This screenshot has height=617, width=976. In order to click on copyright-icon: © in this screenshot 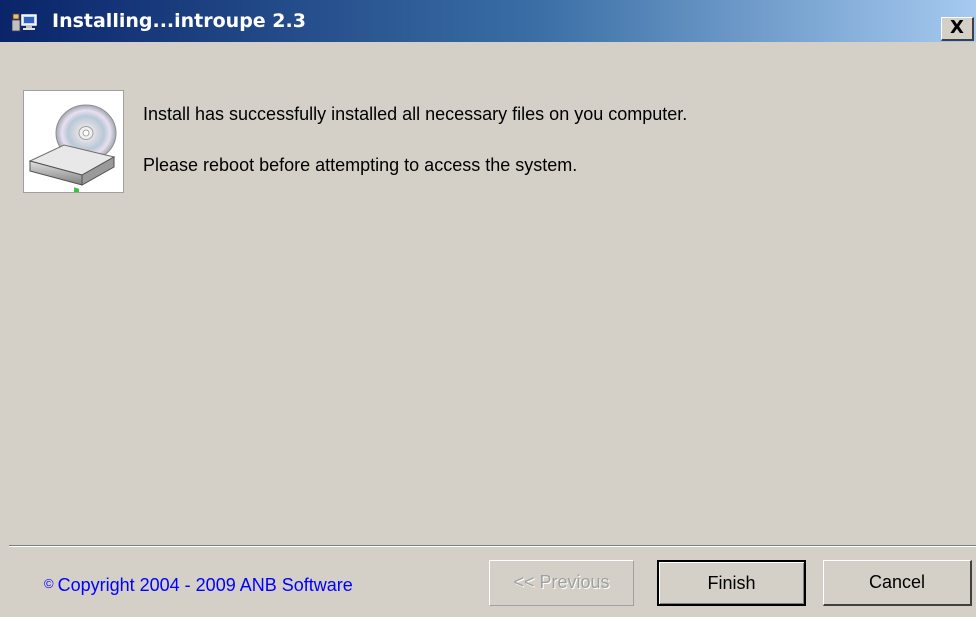, I will do `click(49, 583)`.